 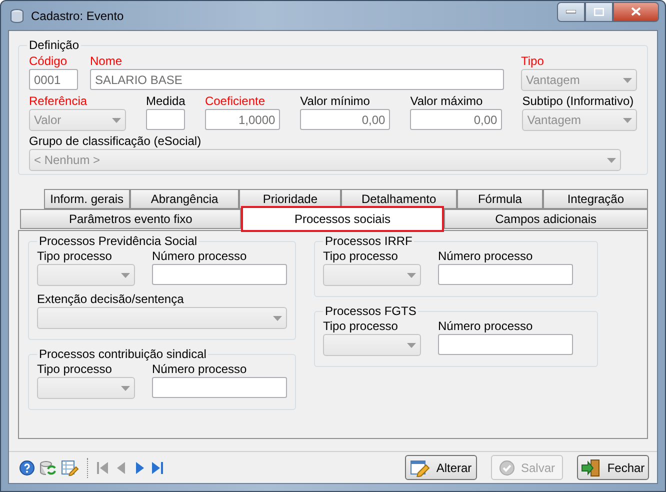 What do you see at coordinates (111, 299) in the screenshot?
I see `field-label: Extenção decisão/sentença` at bounding box center [111, 299].